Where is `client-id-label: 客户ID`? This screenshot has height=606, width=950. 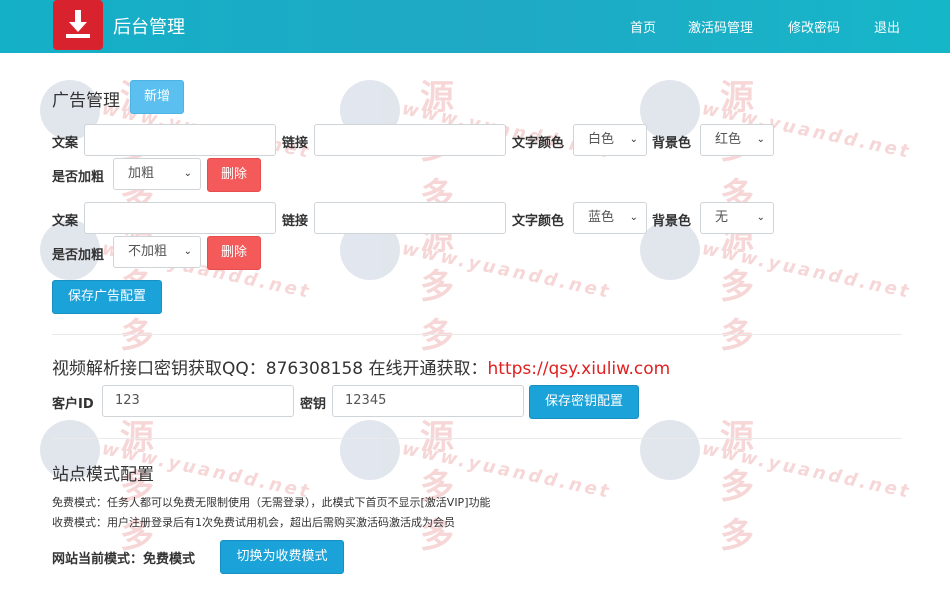 client-id-label: 客户ID is located at coordinates (73, 404).